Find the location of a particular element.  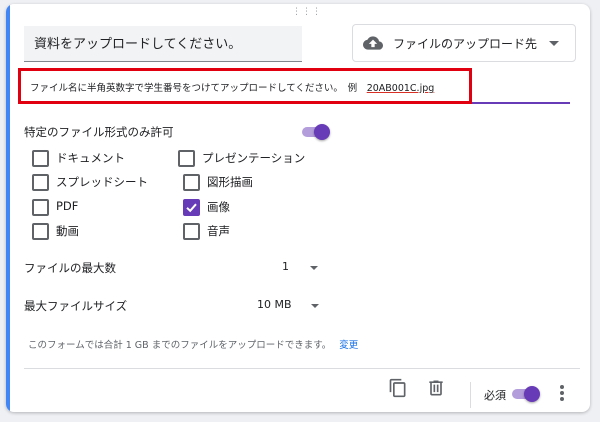

checkbox-presentation is located at coordinates (186, 158).